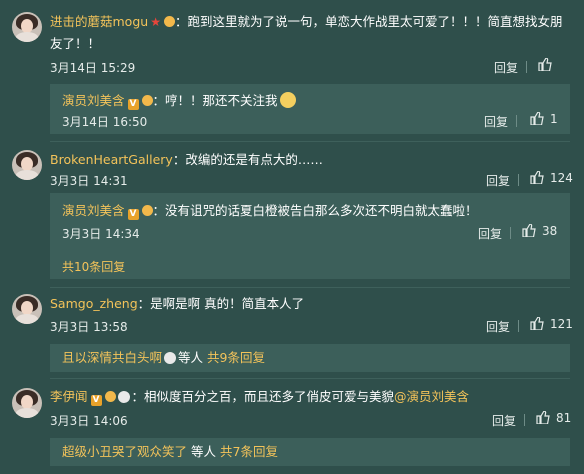 This screenshot has width=584, height=474. Describe the element at coordinates (124, 451) in the screenshot. I see `username-link: 超级小丑哭了观众笑了` at that location.